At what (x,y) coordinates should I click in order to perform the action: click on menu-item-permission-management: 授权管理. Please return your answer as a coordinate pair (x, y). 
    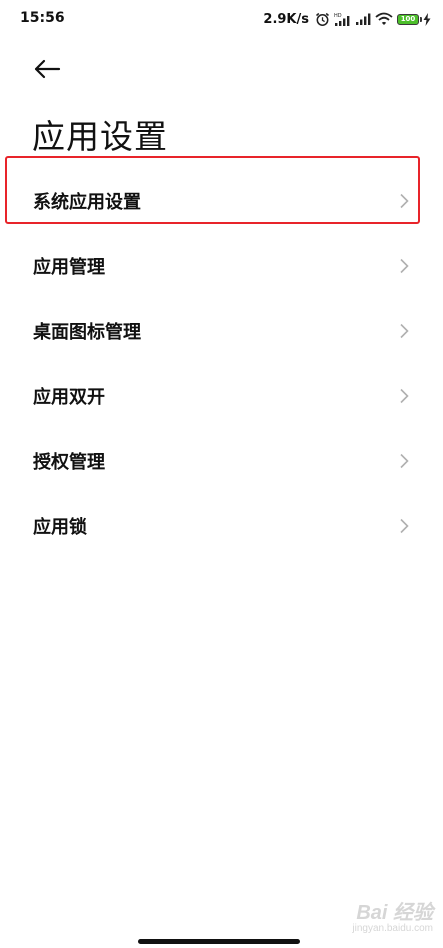
    Looking at the image, I should click on (221, 460).